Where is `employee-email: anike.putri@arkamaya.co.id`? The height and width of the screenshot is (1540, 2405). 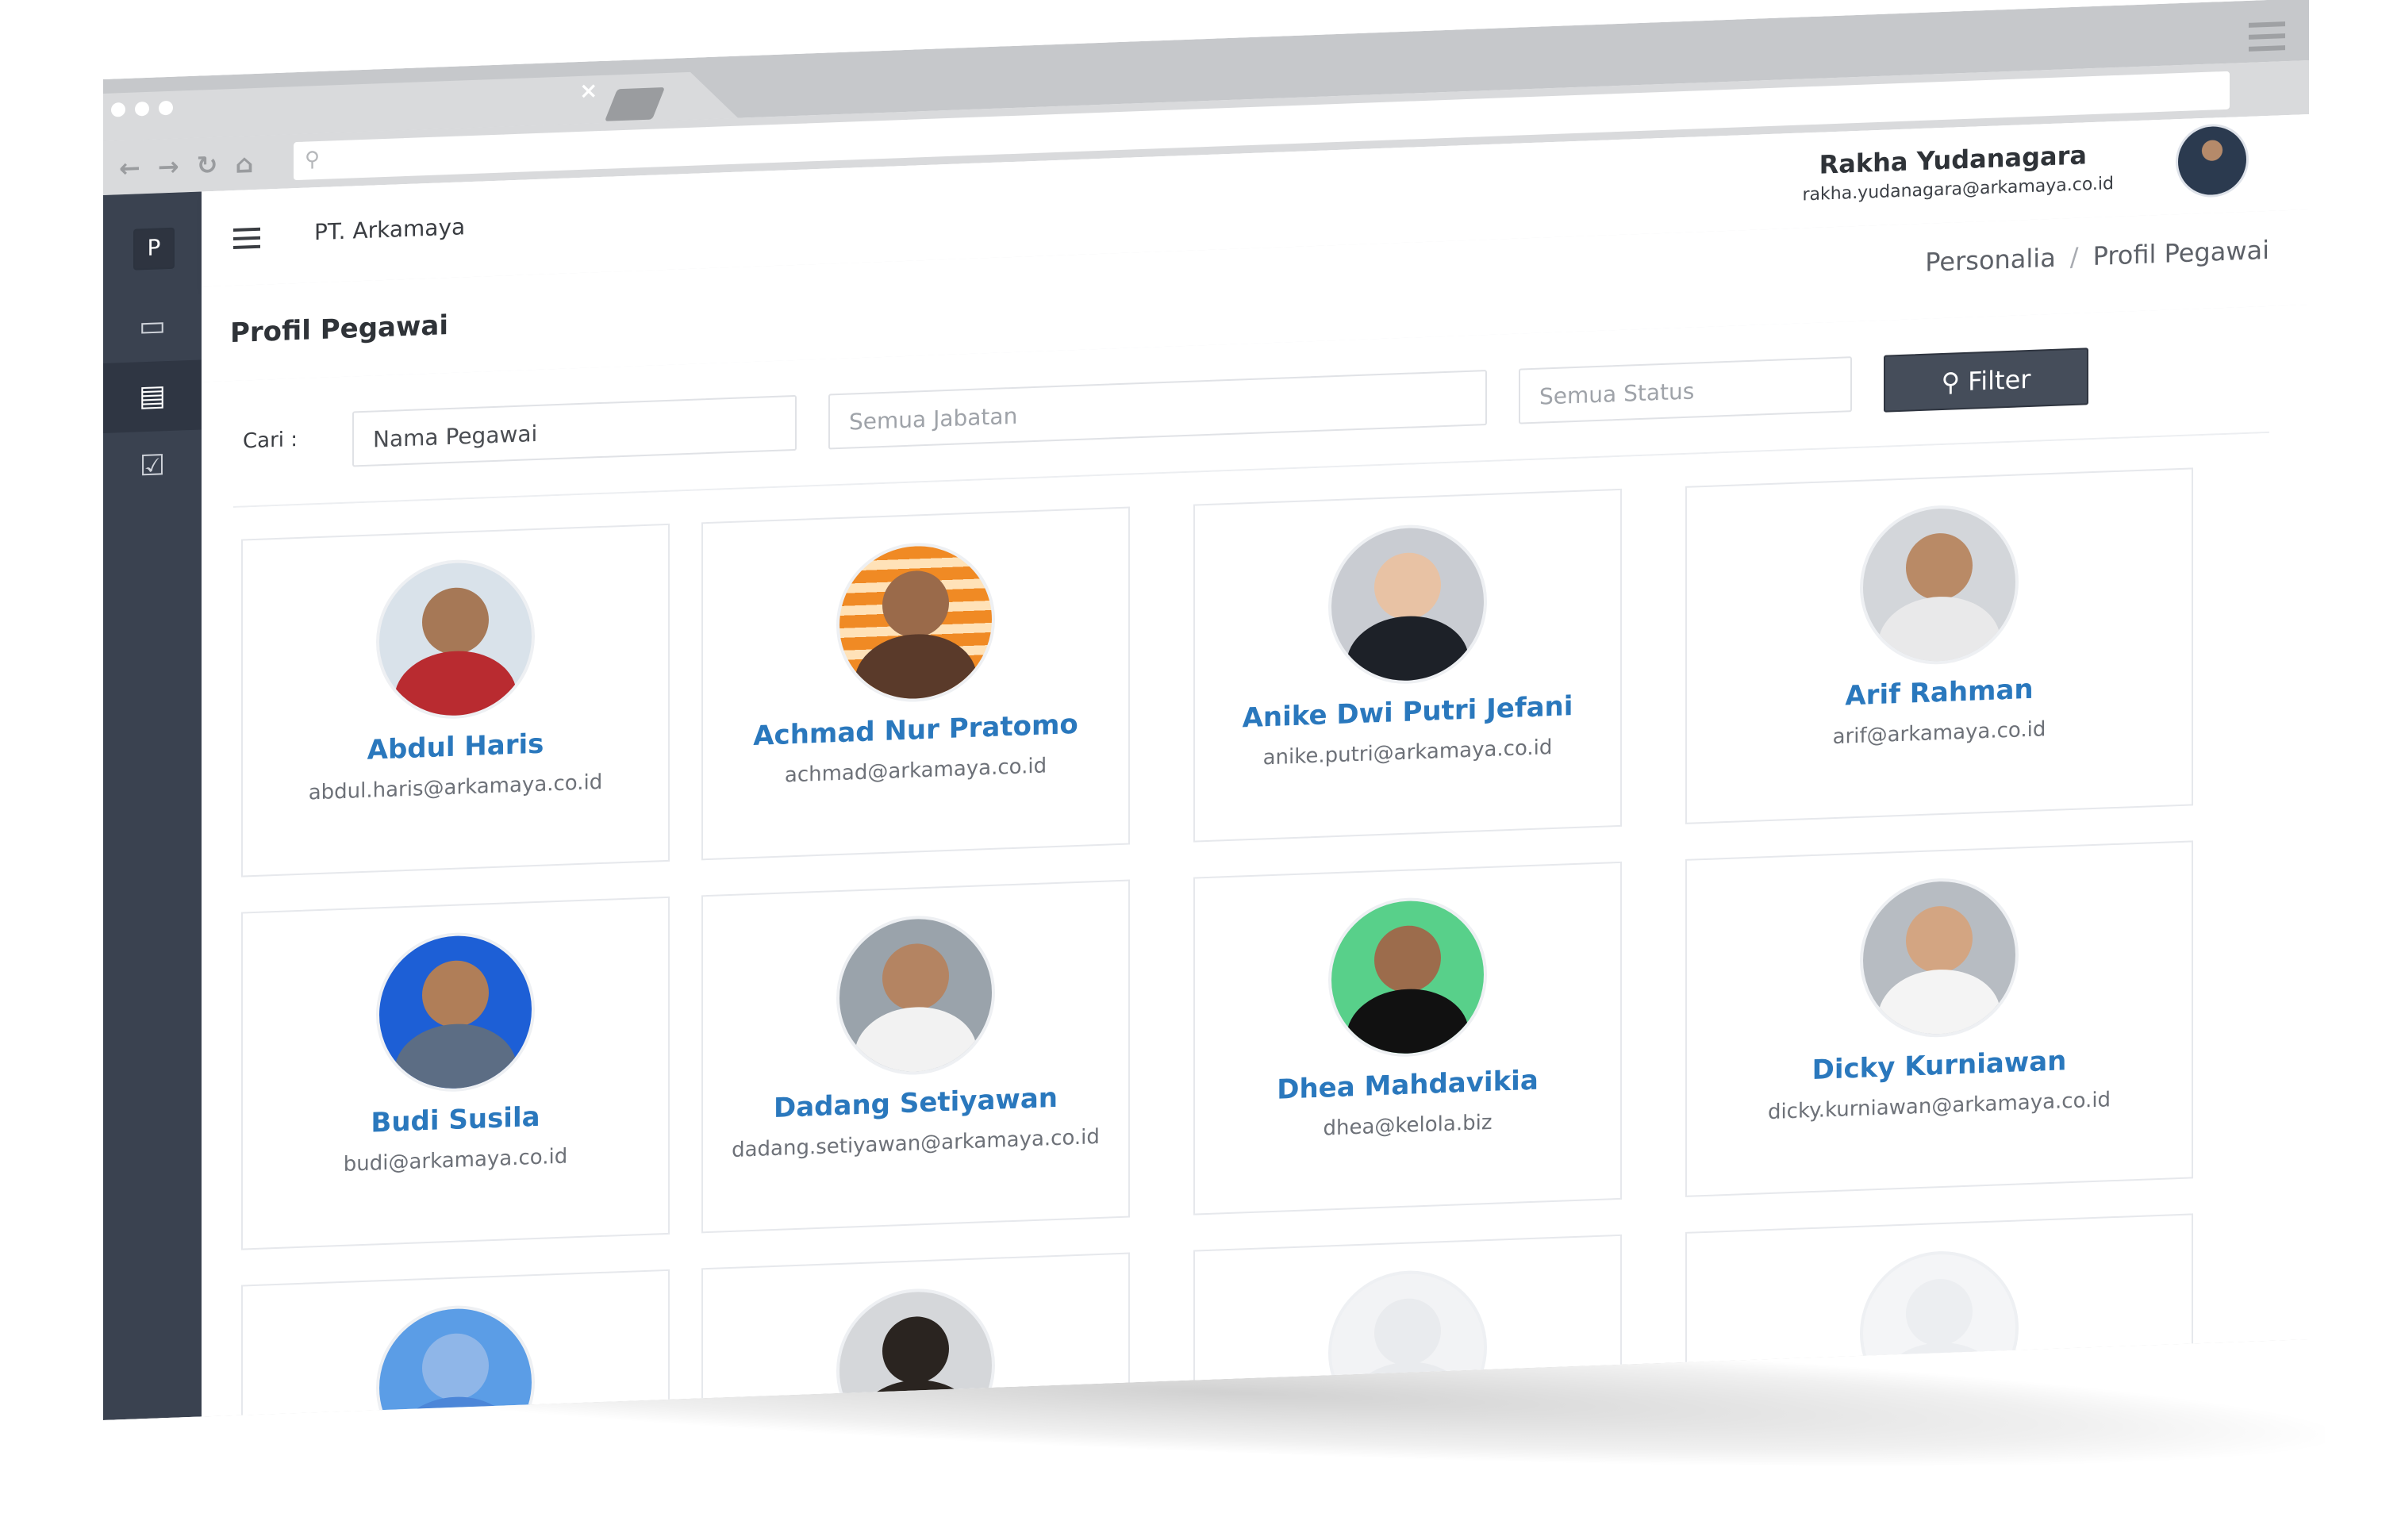
employee-email: anike.putri@arkamaya.co.id is located at coordinates (1407, 753).